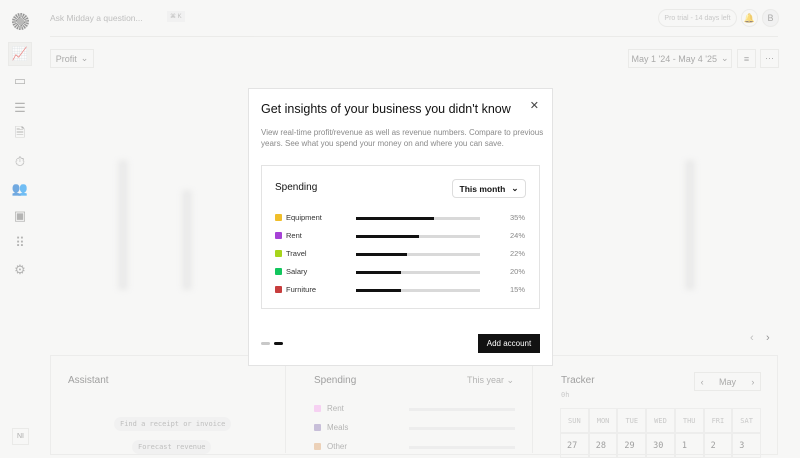  What do you see at coordinates (509, 343) in the screenshot?
I see `add-account-button: Add account` at bounding box center [509, 343].